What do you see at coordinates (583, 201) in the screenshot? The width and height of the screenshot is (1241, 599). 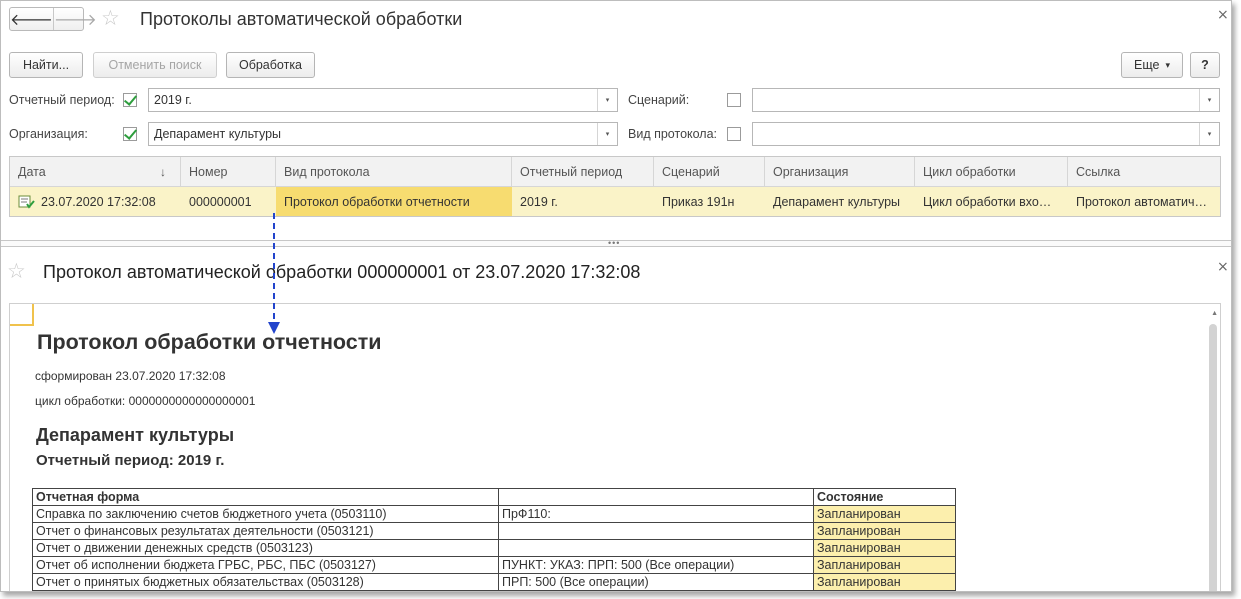 I see `cell-period: 2019 г.` at bounding box center [583, 201].